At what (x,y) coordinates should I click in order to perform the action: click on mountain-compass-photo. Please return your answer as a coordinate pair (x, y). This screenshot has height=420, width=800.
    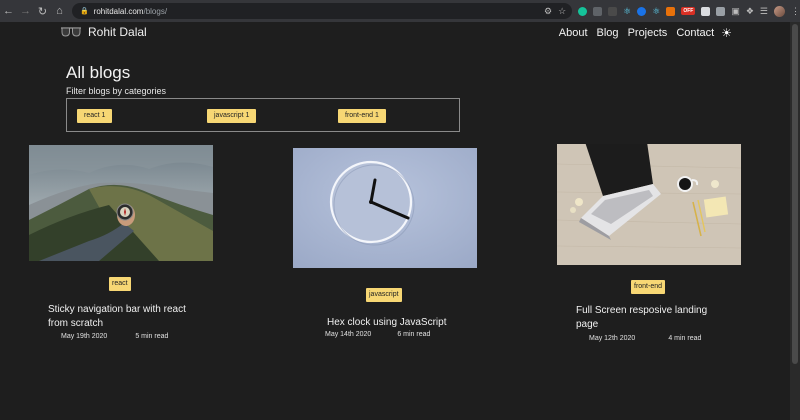
    Looking at the image, I should click on (121, 203).